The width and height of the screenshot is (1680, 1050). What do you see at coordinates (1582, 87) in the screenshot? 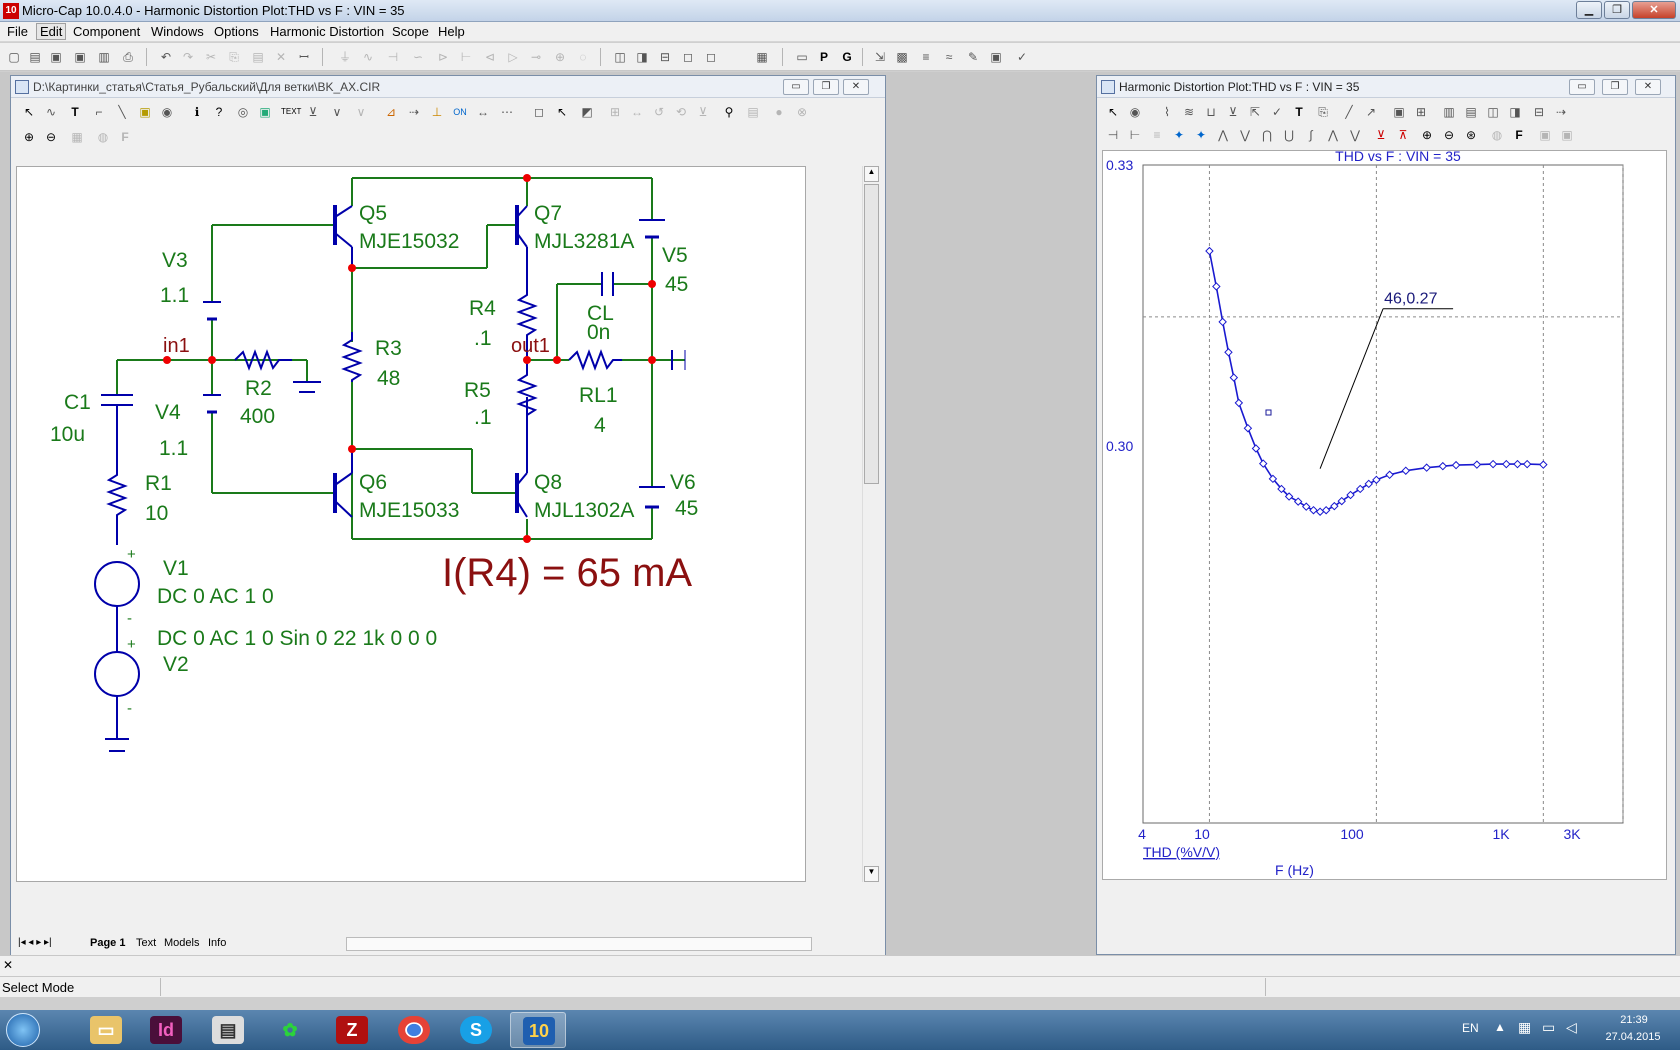
I see `plot-minimize-button: ▭` at bounding box center [1582, 87].